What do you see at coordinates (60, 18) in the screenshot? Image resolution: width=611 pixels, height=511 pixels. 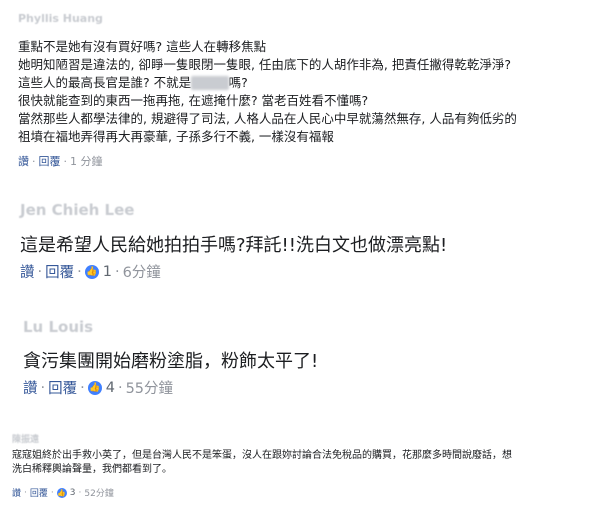 I see `comment-author: Phyllis Huang` at bounding box center [60, 18].